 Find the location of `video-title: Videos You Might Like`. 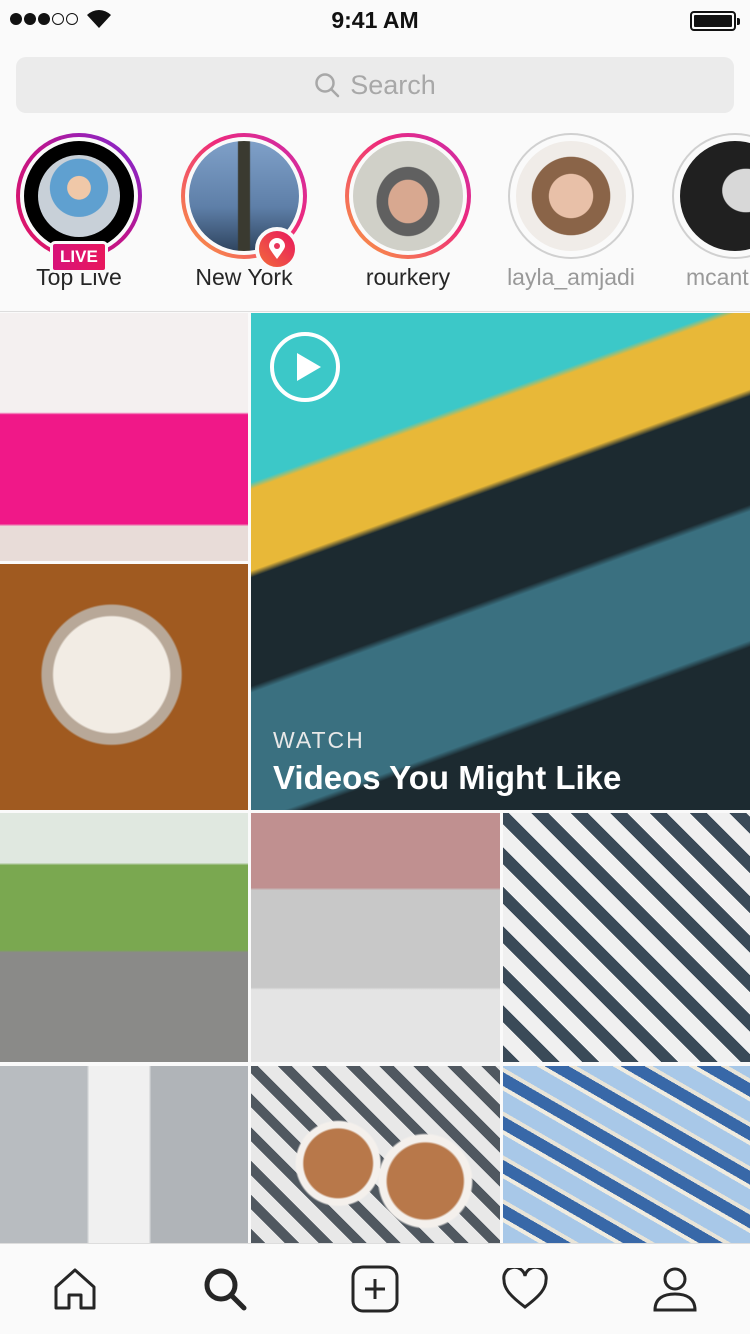

video-title: Videos You Might Like is located at coordinates (447, 777).